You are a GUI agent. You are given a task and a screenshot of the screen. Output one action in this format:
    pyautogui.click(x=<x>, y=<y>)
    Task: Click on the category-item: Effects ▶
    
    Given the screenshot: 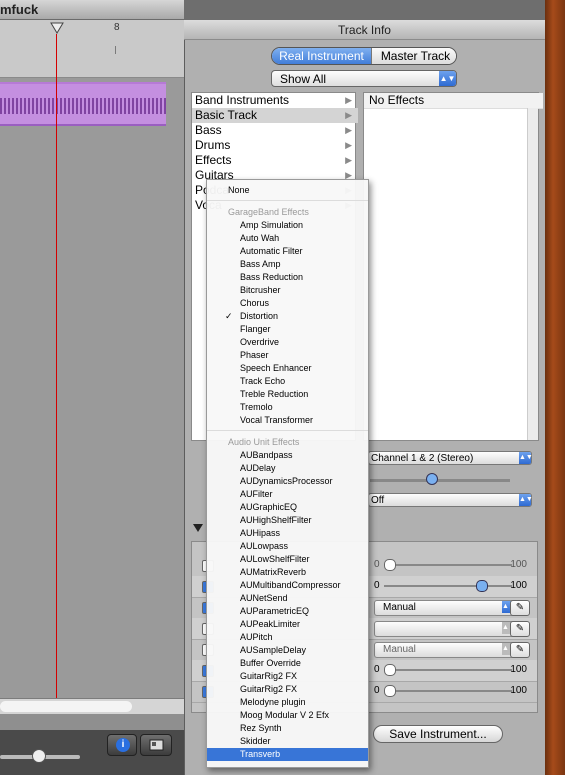 What is the action you would take?
    pyautogui.click(x=275, y=160)
    